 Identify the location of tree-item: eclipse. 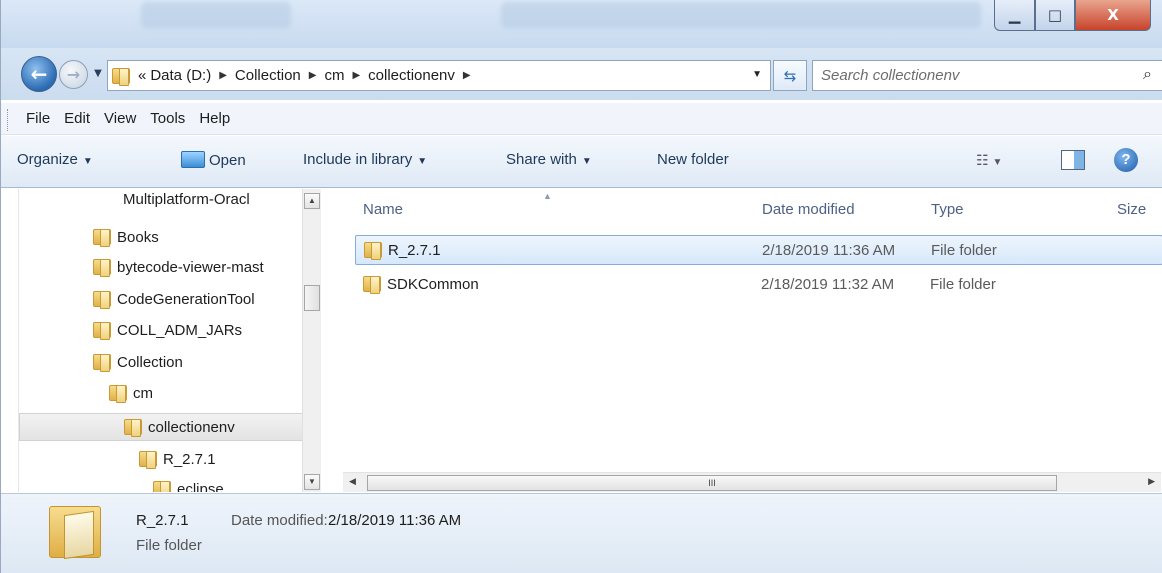
(188, 483).